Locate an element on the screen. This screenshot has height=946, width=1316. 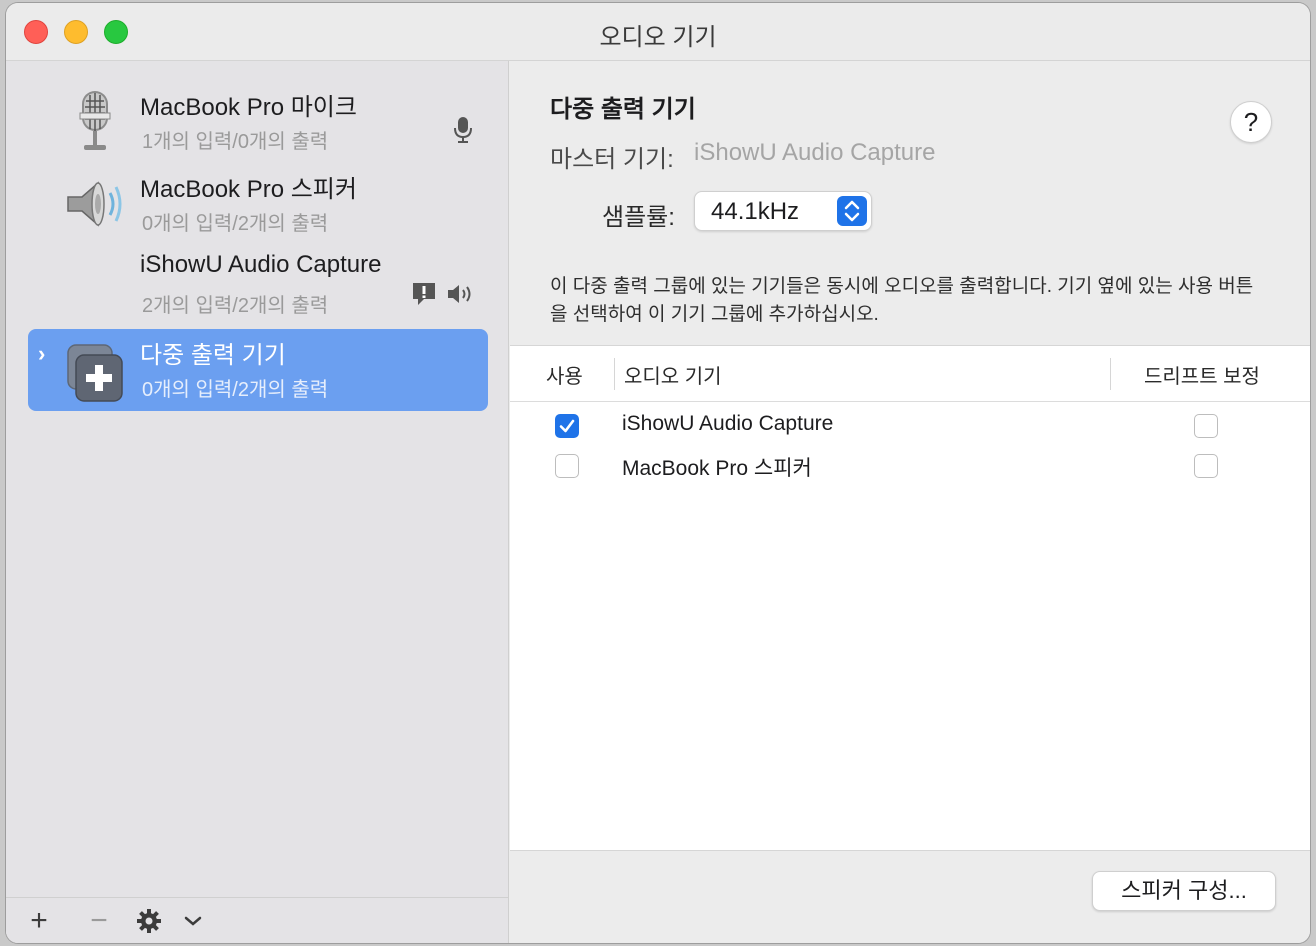
device-item-multi-output: › 다중 출력 기기 0개의 입력/2개의 출력 is located at coordinates (258, 370).